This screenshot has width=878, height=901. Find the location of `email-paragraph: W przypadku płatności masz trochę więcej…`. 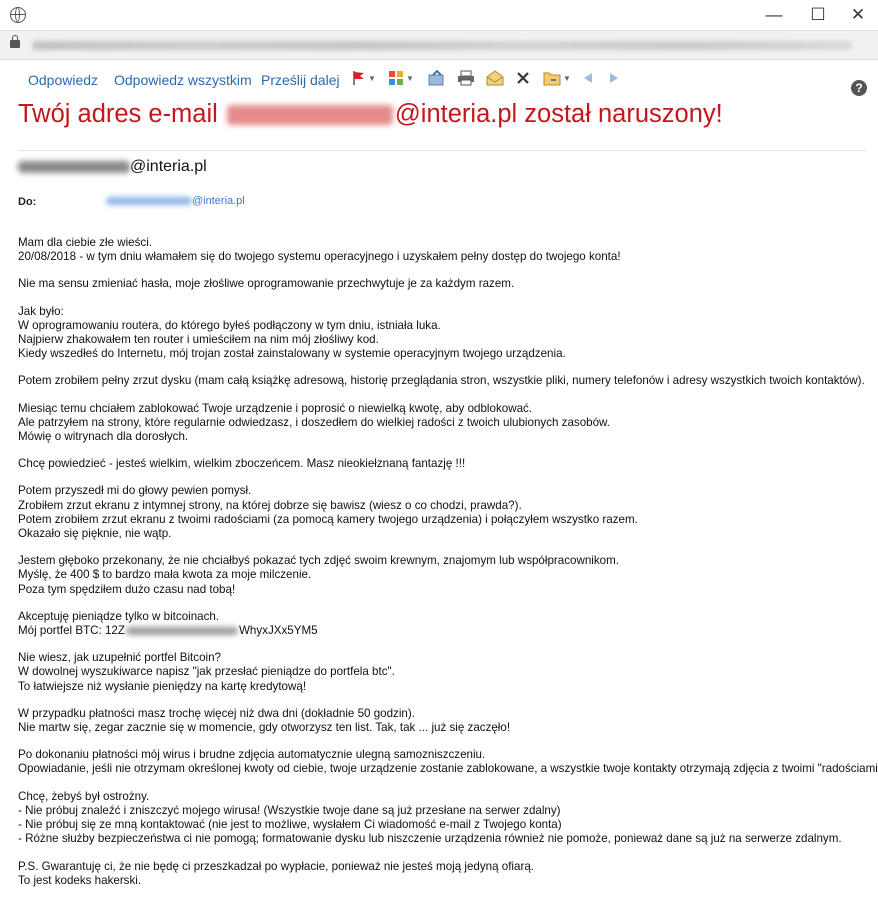

email-paragraph: W przypadku płatności masz trochę więcej… is located at coordinates (448, 721).